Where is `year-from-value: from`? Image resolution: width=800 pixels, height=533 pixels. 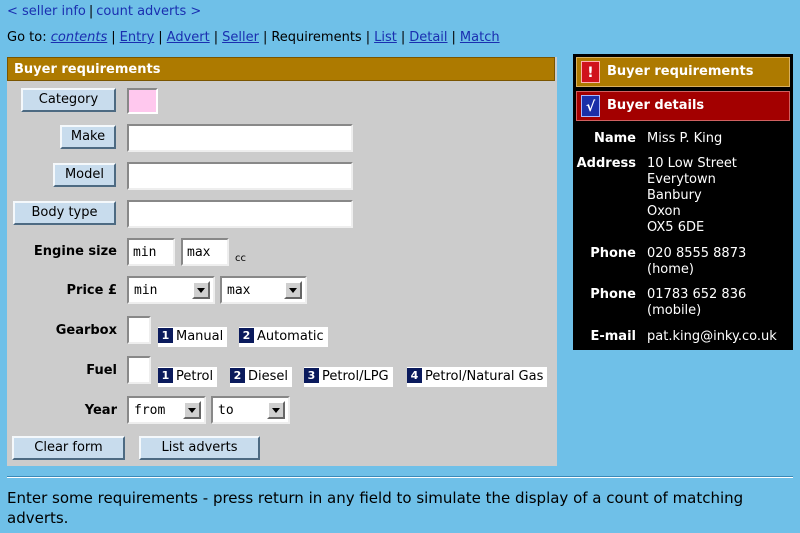 year-from-value: from is located at coordinates (150, 410).